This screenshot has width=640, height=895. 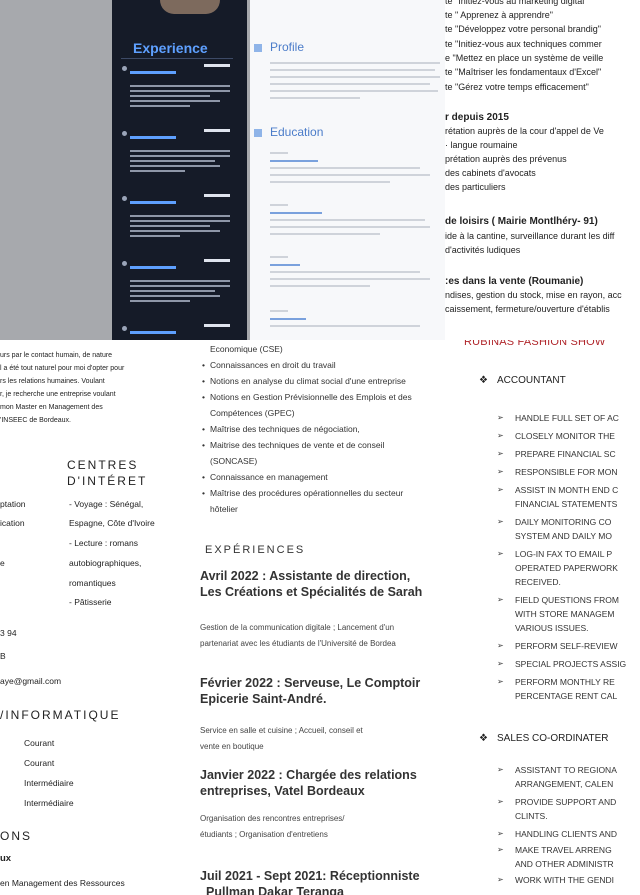 I want to click on interest-line: Espagne, Côte d'Ivoire, so click(x=112, y=523).